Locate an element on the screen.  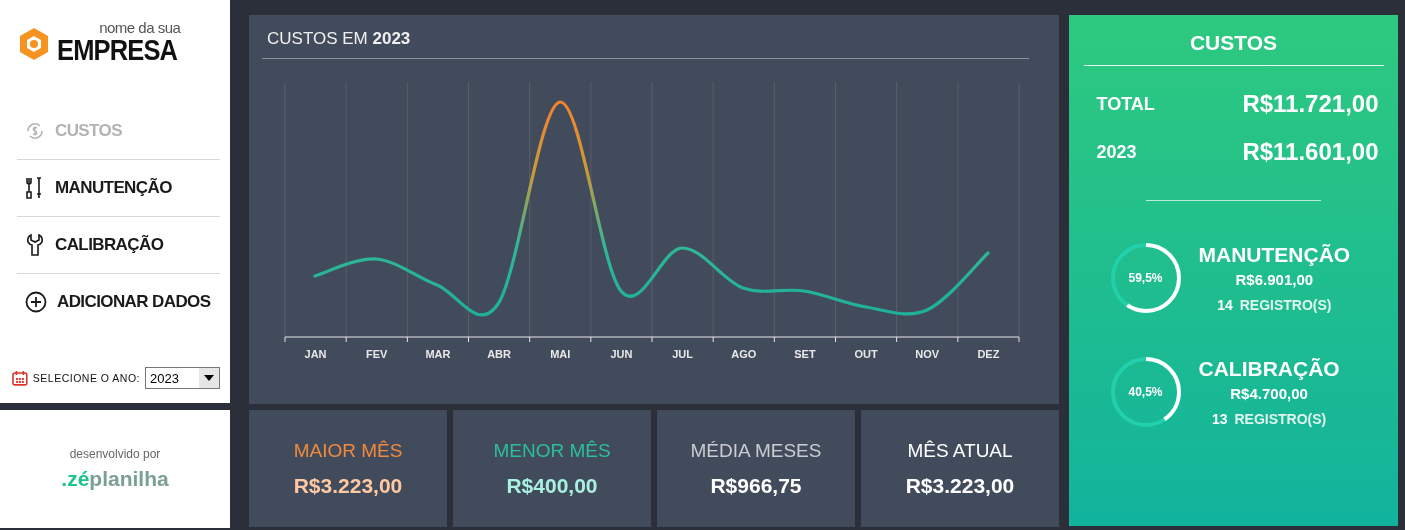
percent-label: 40,5% is located at coordinates (1145, 392).